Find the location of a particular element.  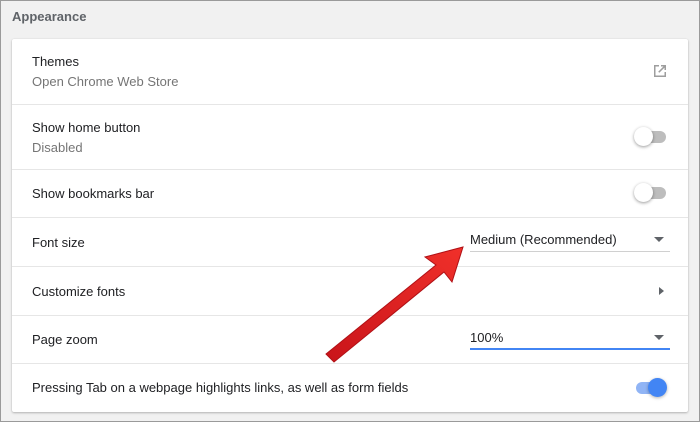

bookmarks-bar-toggle is located at coordinates (650, 192).